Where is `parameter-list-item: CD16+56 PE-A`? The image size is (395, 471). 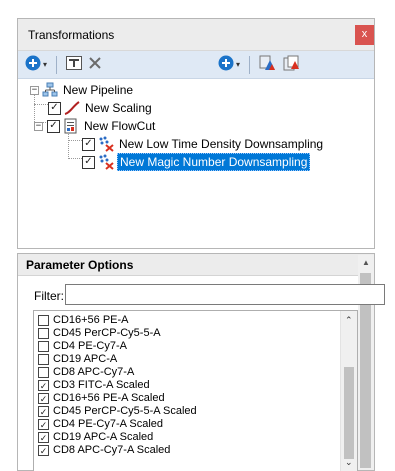
parameter-list-item: CD16+56 PE-A is located at coordinates (83, 320).